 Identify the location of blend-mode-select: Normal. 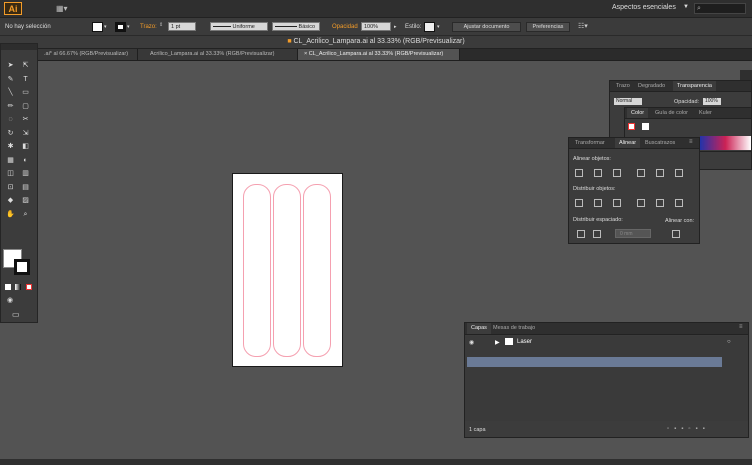
(628, 101).